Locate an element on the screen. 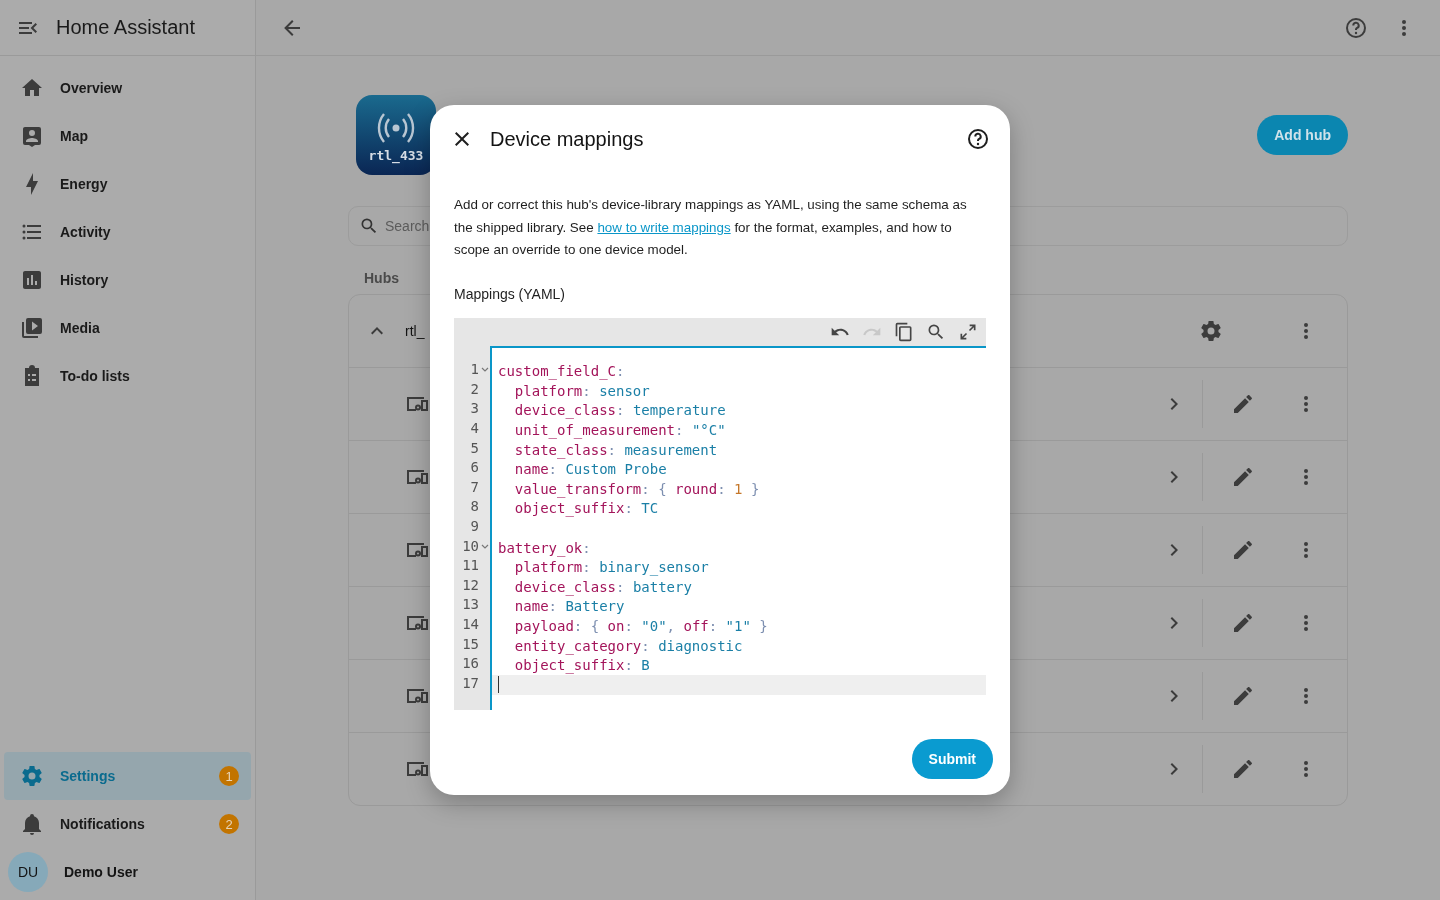 The width and height of the screenshot is (1440, 900). search-icon is located at coordinates (369, 226).